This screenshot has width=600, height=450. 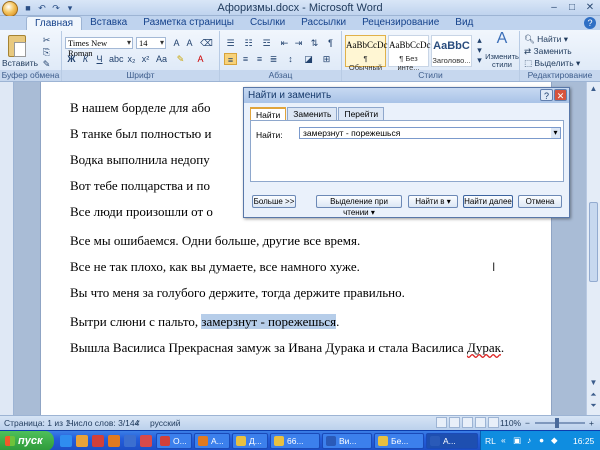 What do you see at coordinates (266, 43) in the screenshot?
I see `multilevel-list-icon: ☲` at bounding box center [266, 43].